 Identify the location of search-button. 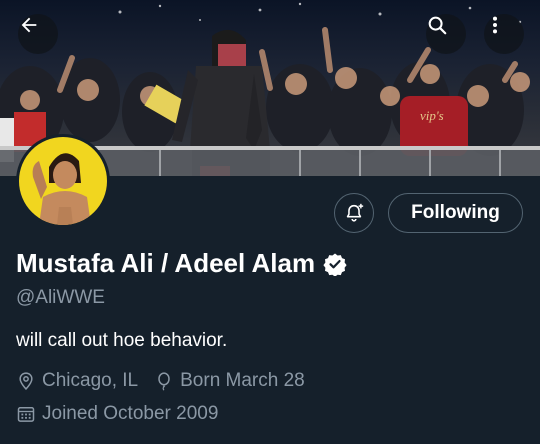
(446, 34).